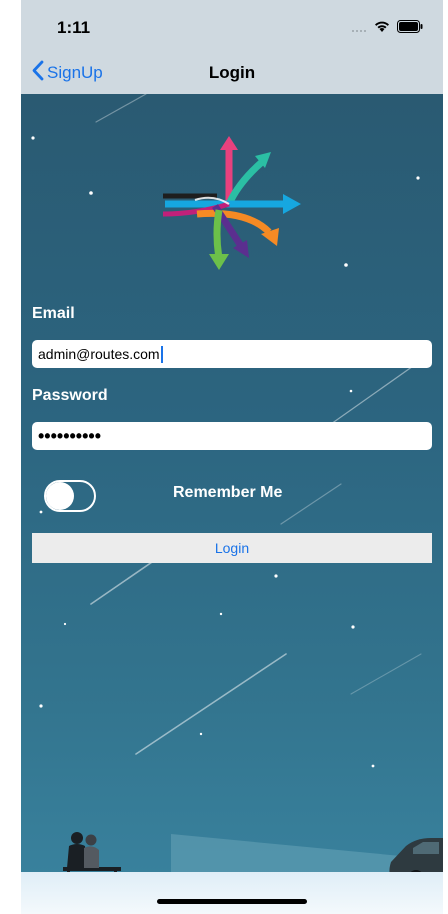 The width and height of the screenshot is (448, 914). I want to click on status-time: 1:11, so click(74, 27).